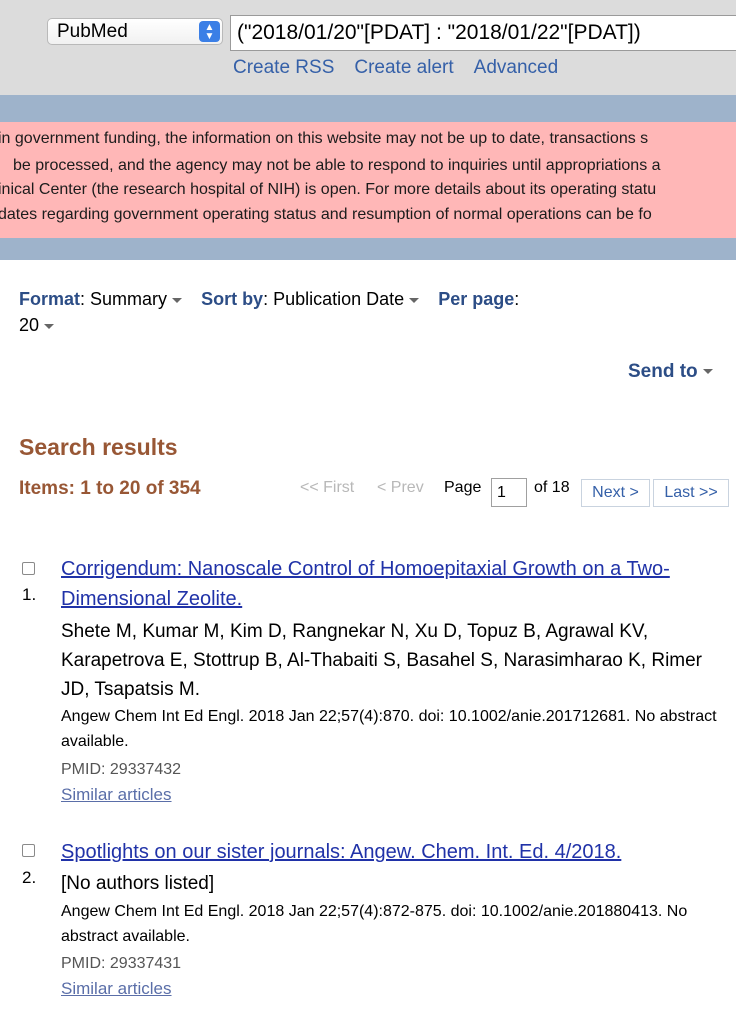  What do you see at coordinates (29, 594) in the screenshot?
I see `result-number: 1.` at bounding box center [29, 594].